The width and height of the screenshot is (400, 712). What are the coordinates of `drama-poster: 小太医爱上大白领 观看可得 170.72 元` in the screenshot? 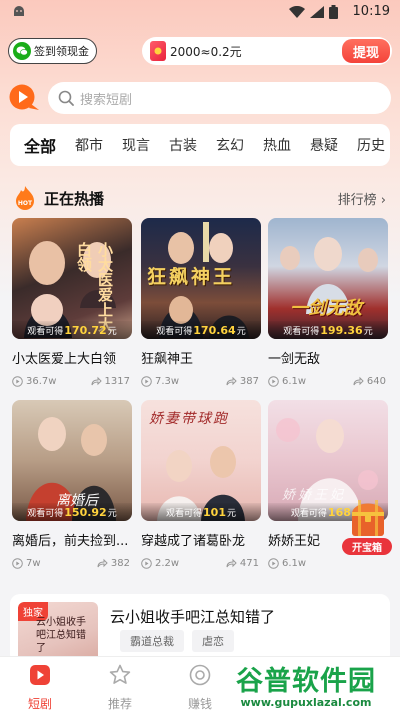 It's located at (72, 278).